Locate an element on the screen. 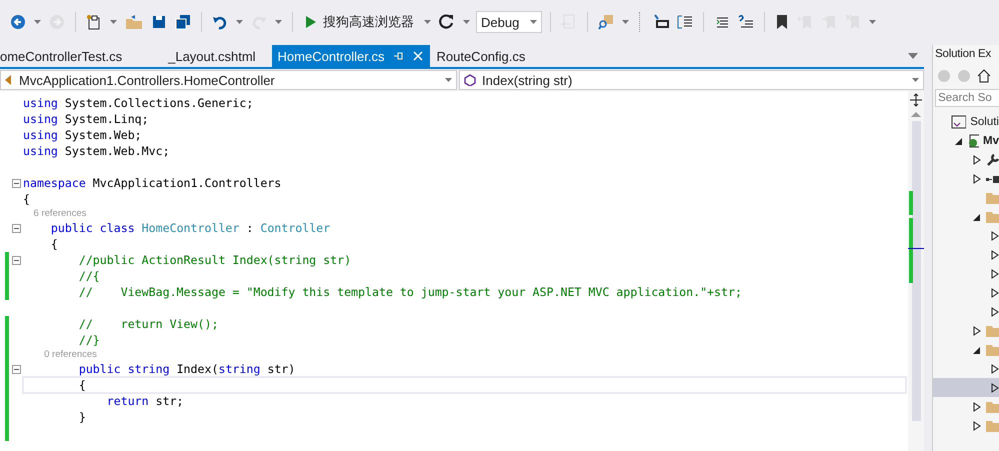 The height and width of the screenshot is (451, 999). code-line: //} is located at coordinates (89, 340).